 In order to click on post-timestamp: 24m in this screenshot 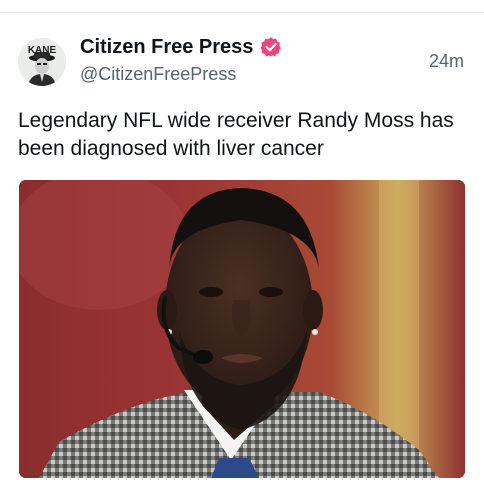, I will do `click(446, 61)`.